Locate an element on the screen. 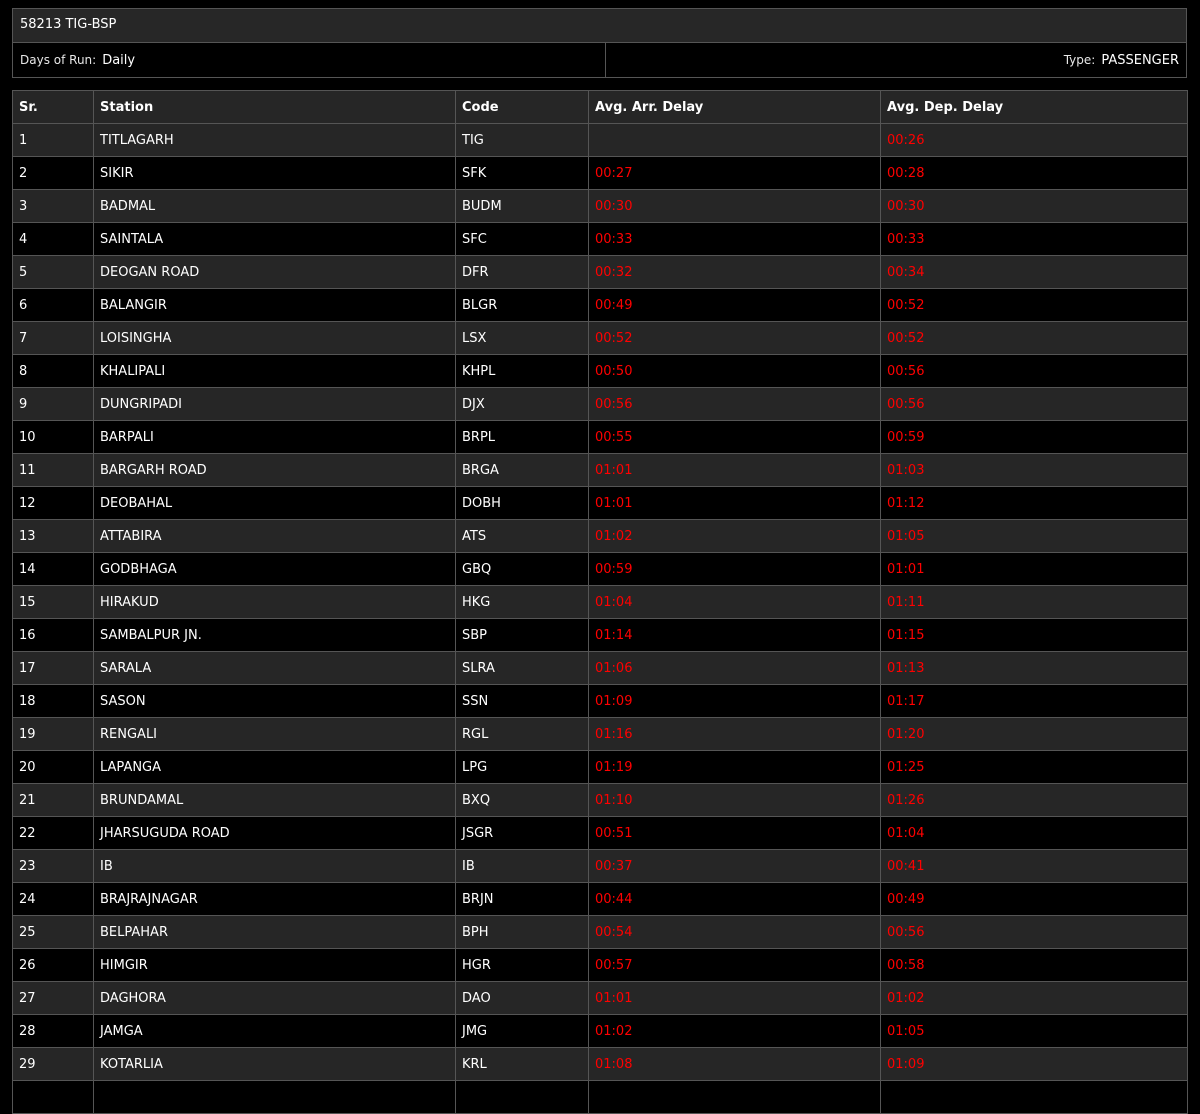 The width and height of the screenshot is (1200, 1114). cell-station: BALANGIR is located at coordinates (274, 305).